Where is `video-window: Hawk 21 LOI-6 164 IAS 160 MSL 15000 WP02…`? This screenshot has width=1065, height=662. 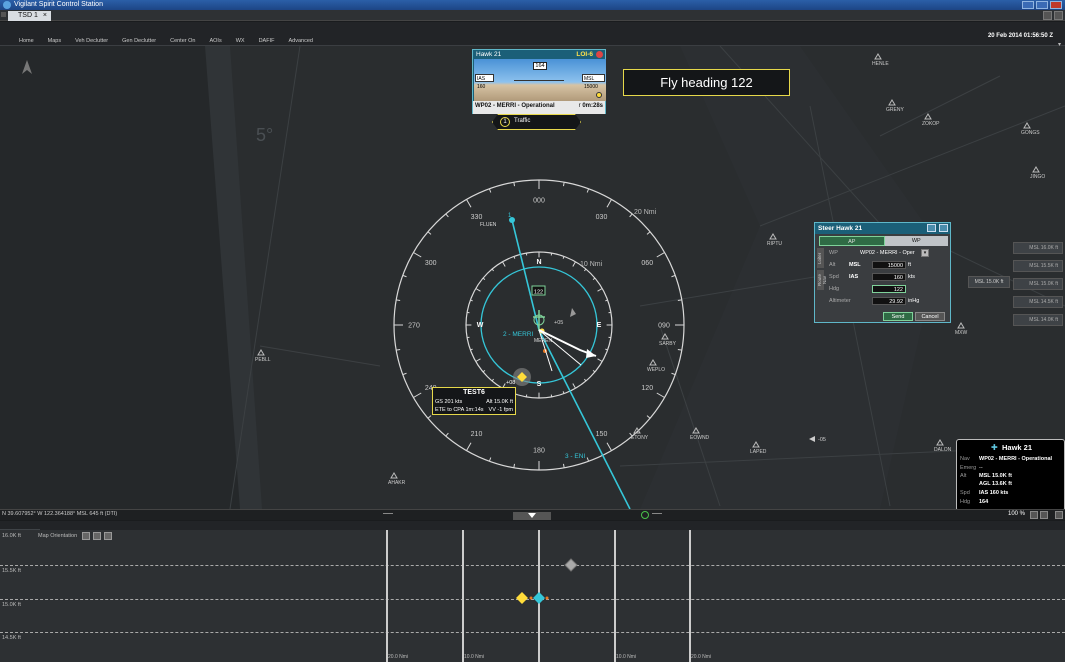
video-window: Hawk 21 LOI-6 164 IAS 160 MSL 15000 WP02… is located at coordinates (539, 81).